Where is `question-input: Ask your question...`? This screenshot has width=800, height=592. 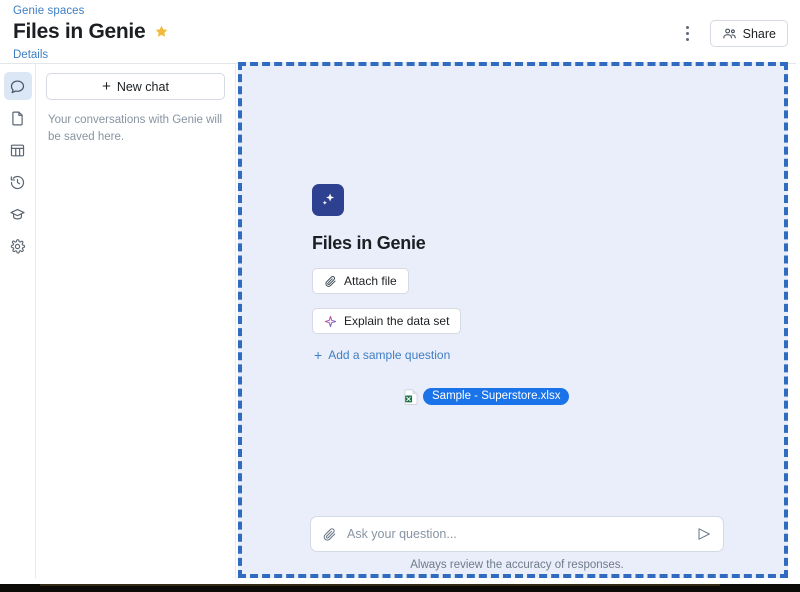
question-input: Ask your question... is located at coordinates (516, 534).